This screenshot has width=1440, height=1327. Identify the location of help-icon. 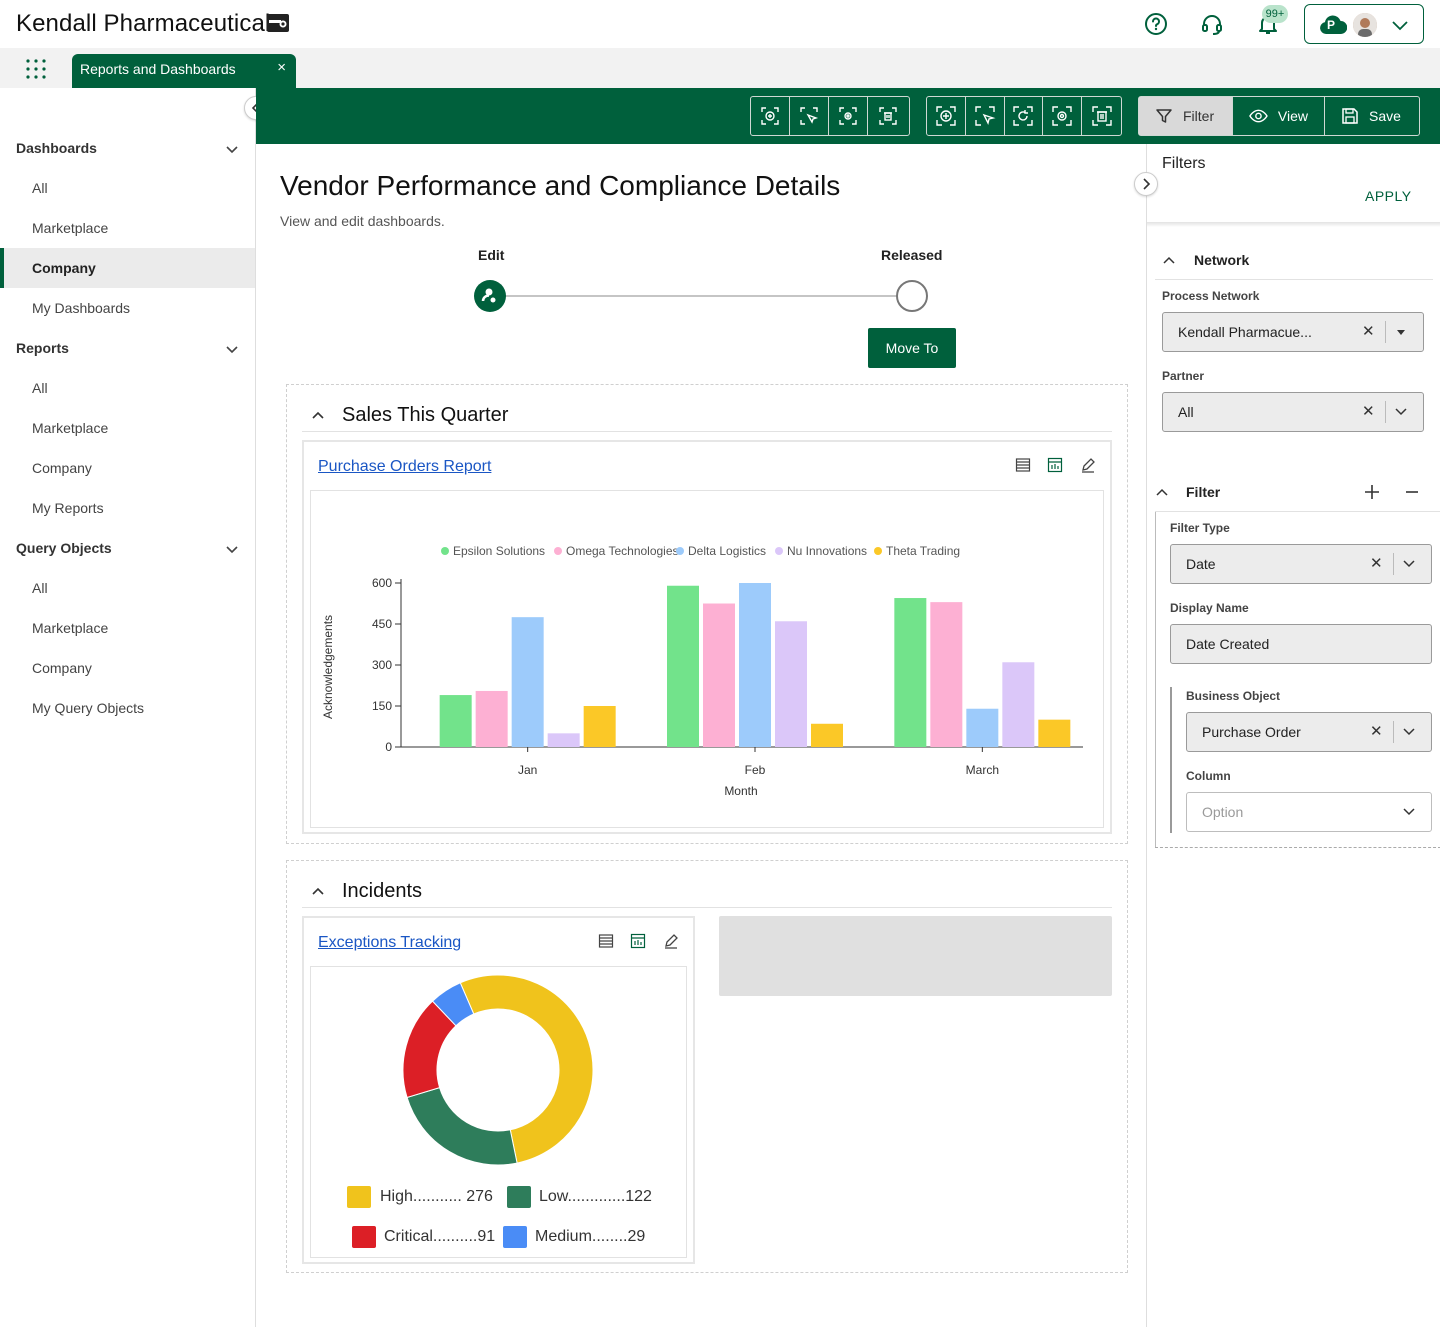
(1156, 24).